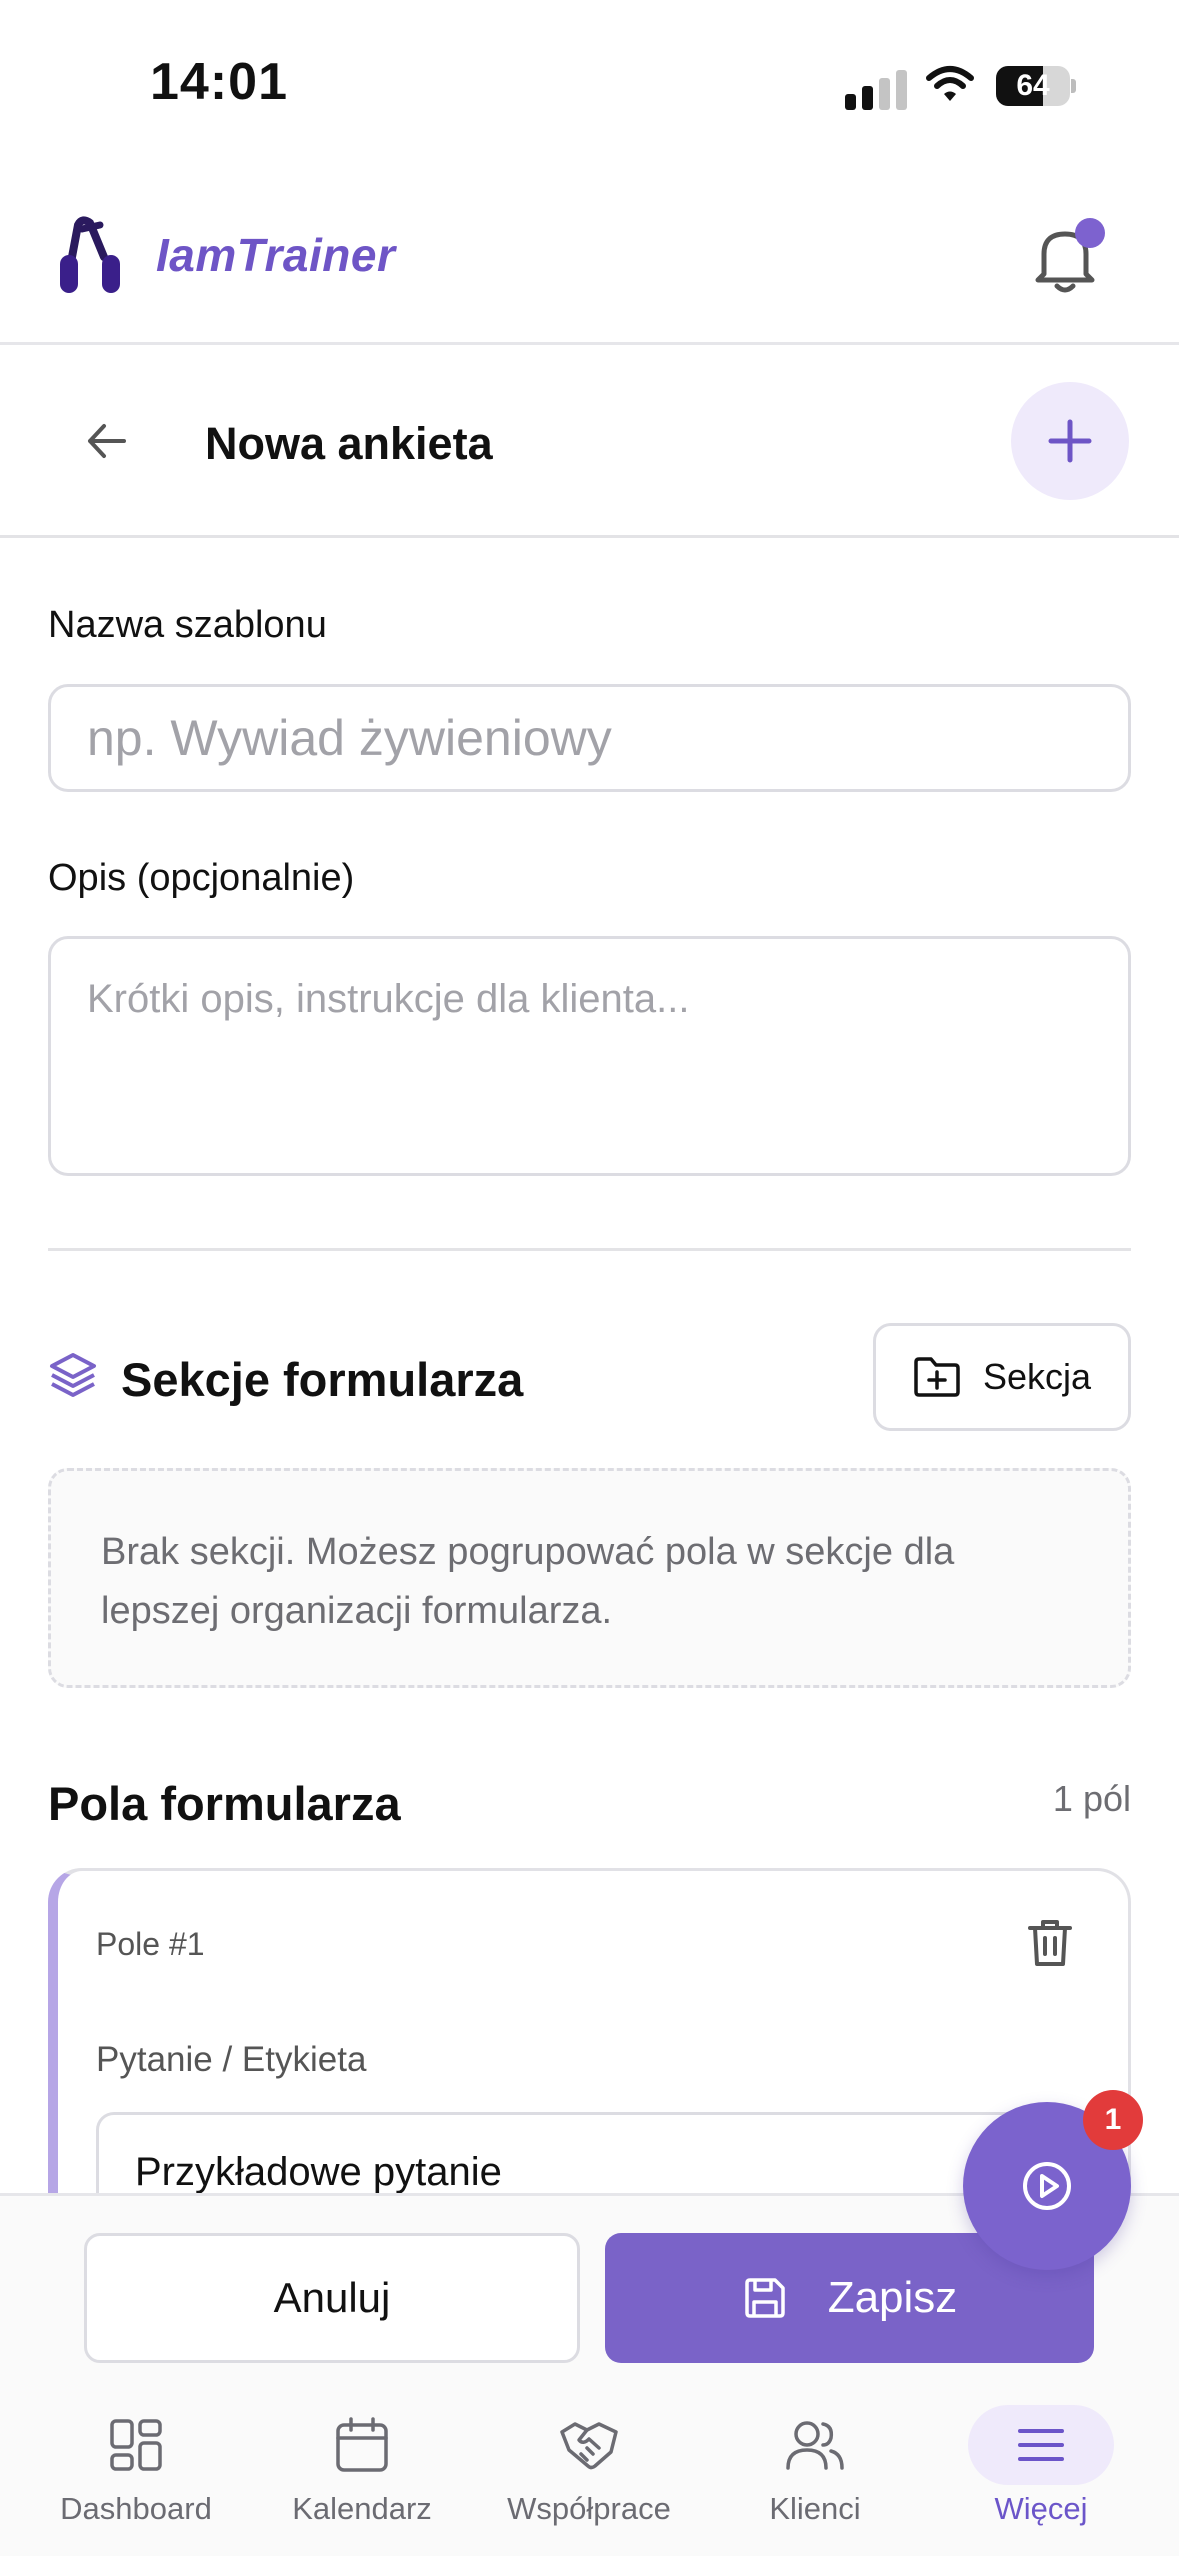  I want to click on delete-field-button, so click(1050, 1945).